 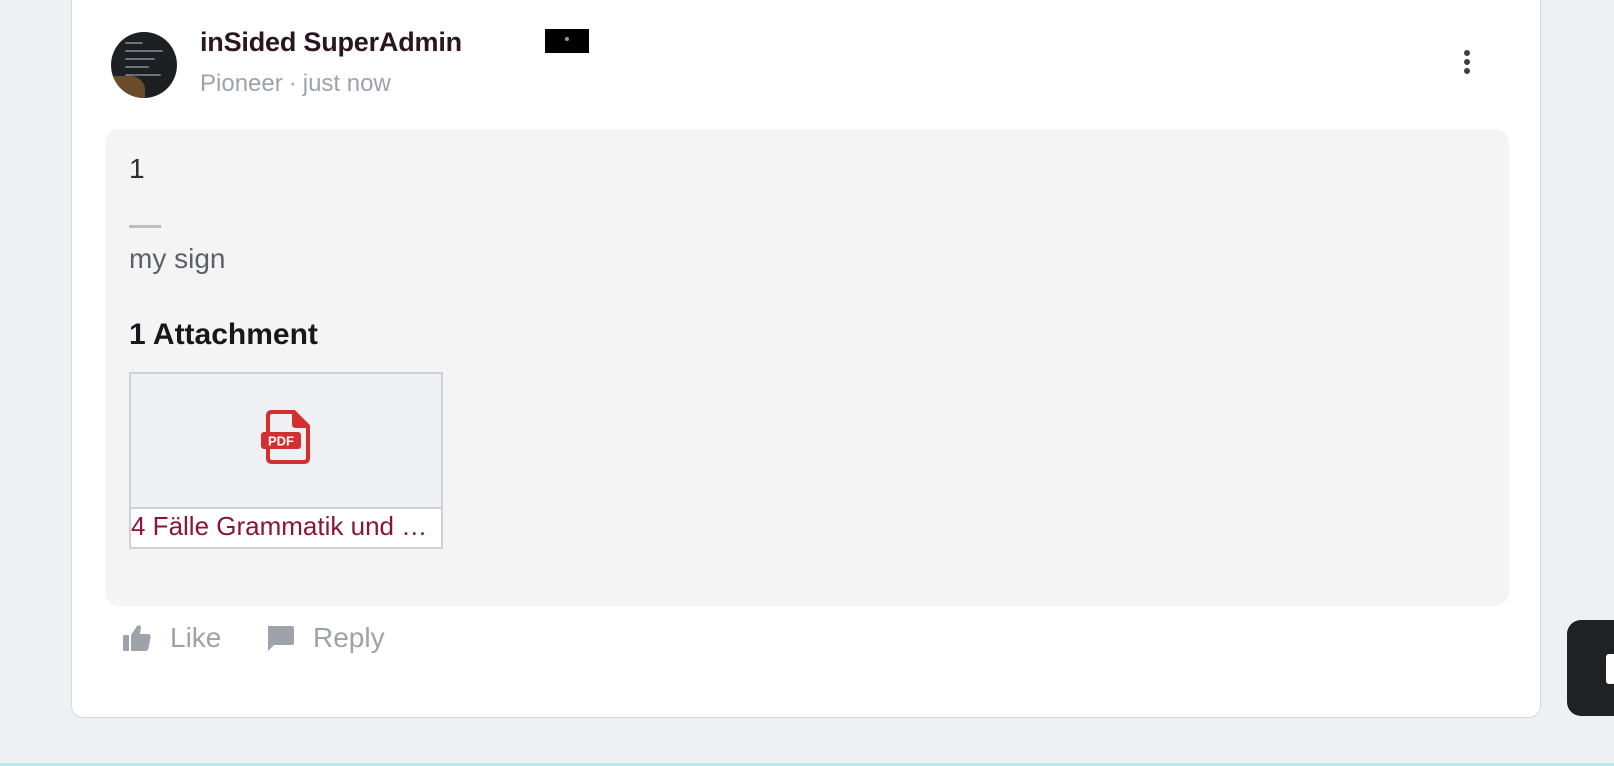 I want to click on attachment-thumbnail: PDF, so click(x=286, y=441).